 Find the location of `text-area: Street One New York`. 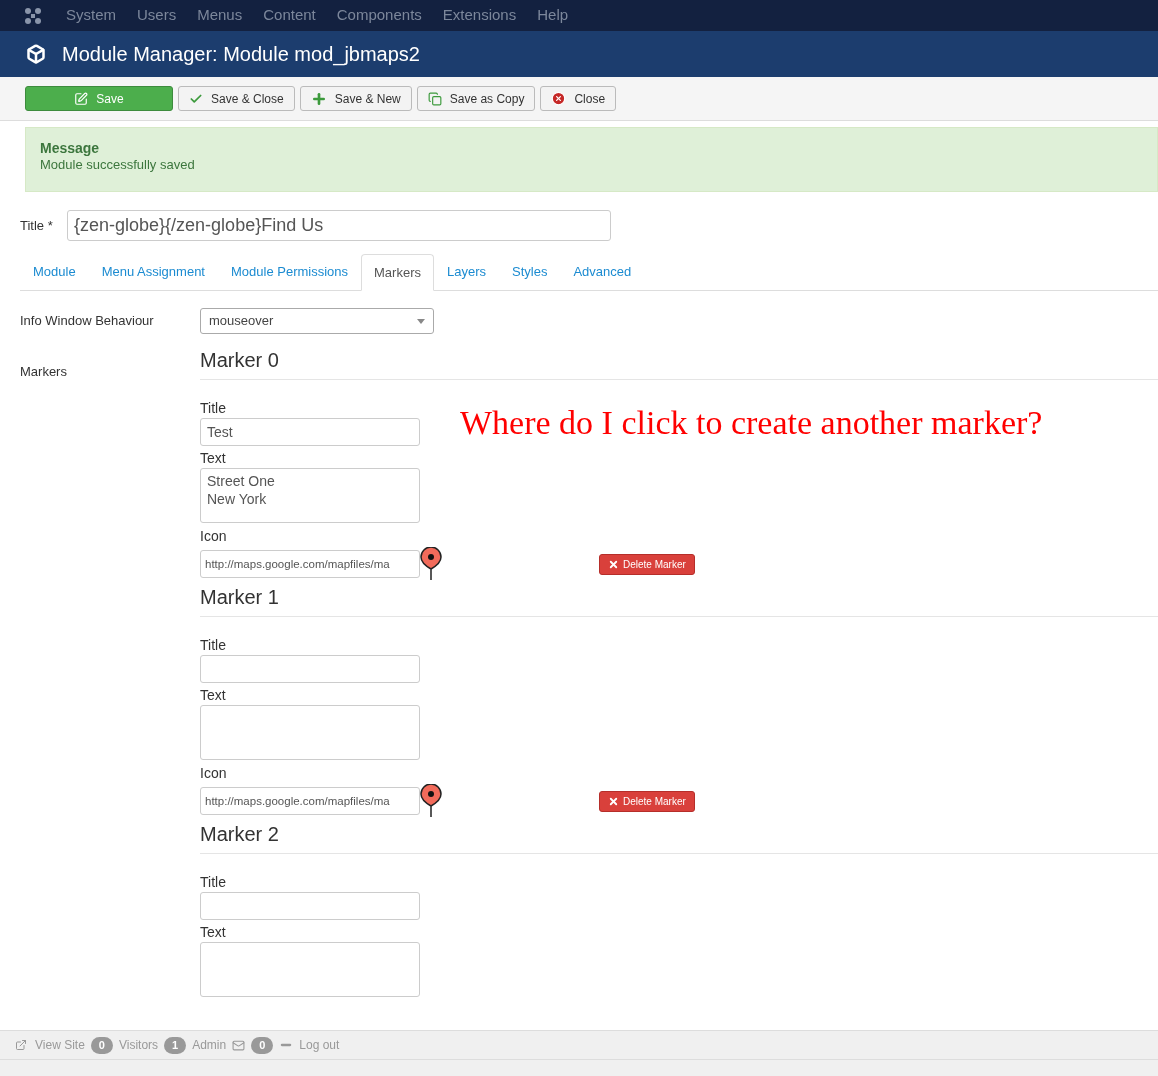

text-area: Street One New York is located at coordinates (310, 495).